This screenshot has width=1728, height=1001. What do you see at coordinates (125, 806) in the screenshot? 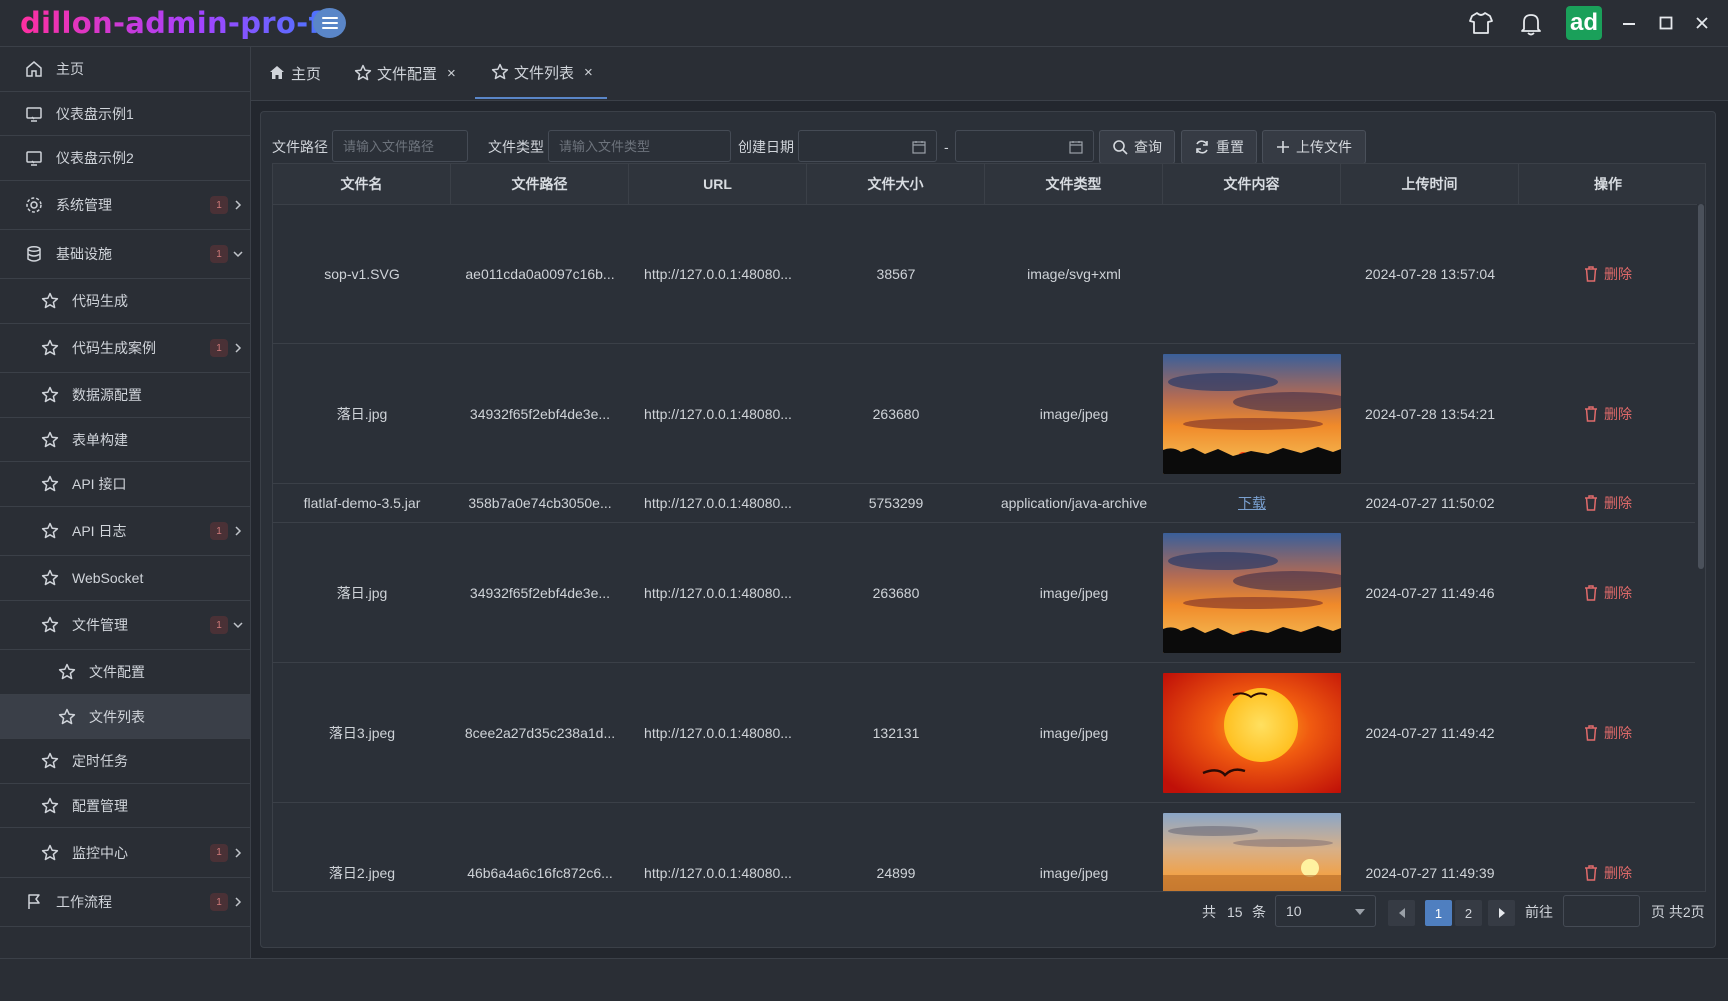
I see `sidebar-item-config-management: 配置管理` at bounding box center [125, 806].